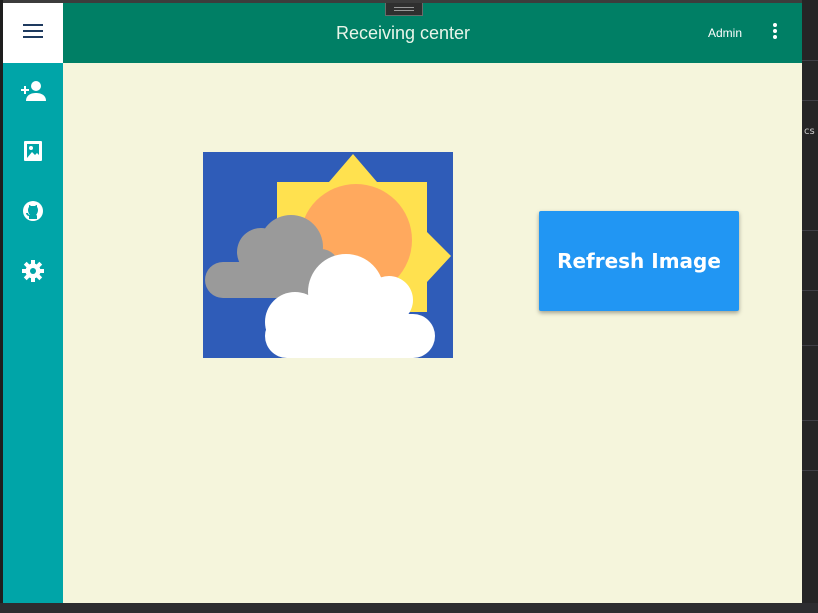  I want to click on image-icon, so click(33, 153).